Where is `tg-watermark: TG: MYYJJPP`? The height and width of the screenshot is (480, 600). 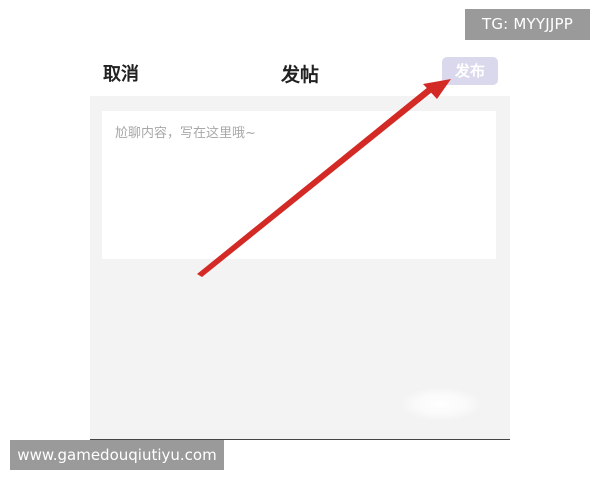 tg-watermark: TG: MYYJJPP is located at coordinates (527, 24).